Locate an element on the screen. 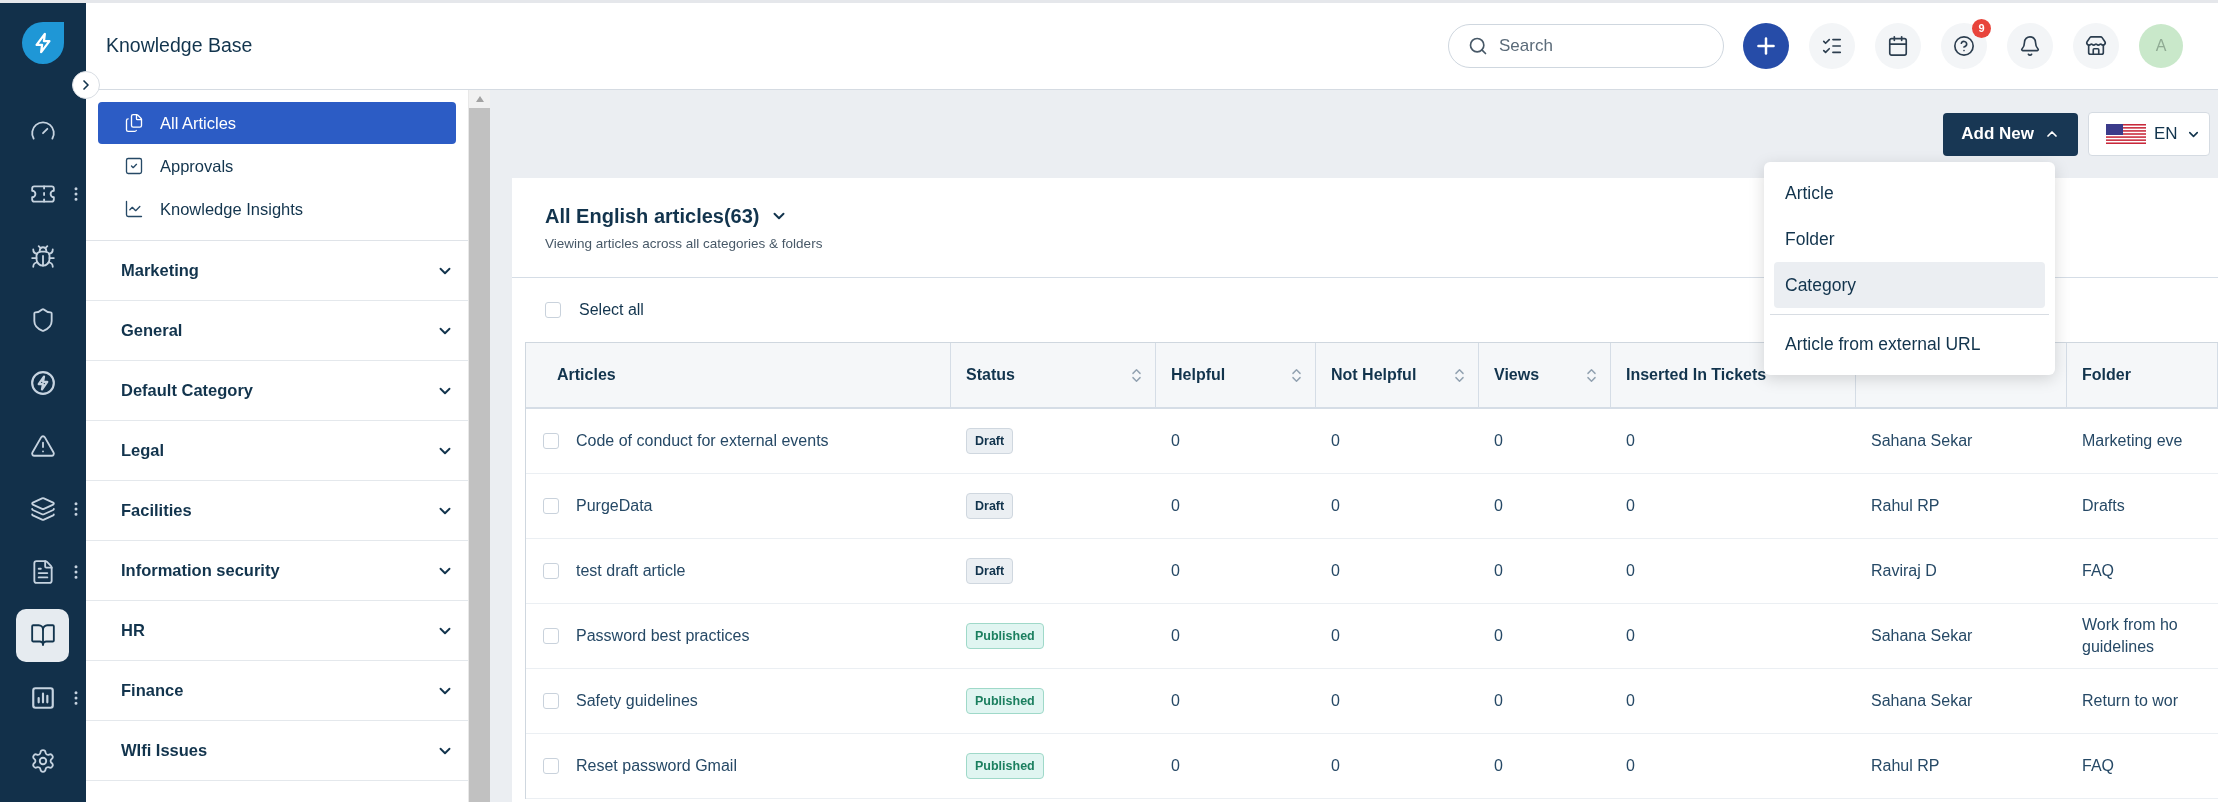  list-title: All English articles(63) is located at coordinates (652, 216).